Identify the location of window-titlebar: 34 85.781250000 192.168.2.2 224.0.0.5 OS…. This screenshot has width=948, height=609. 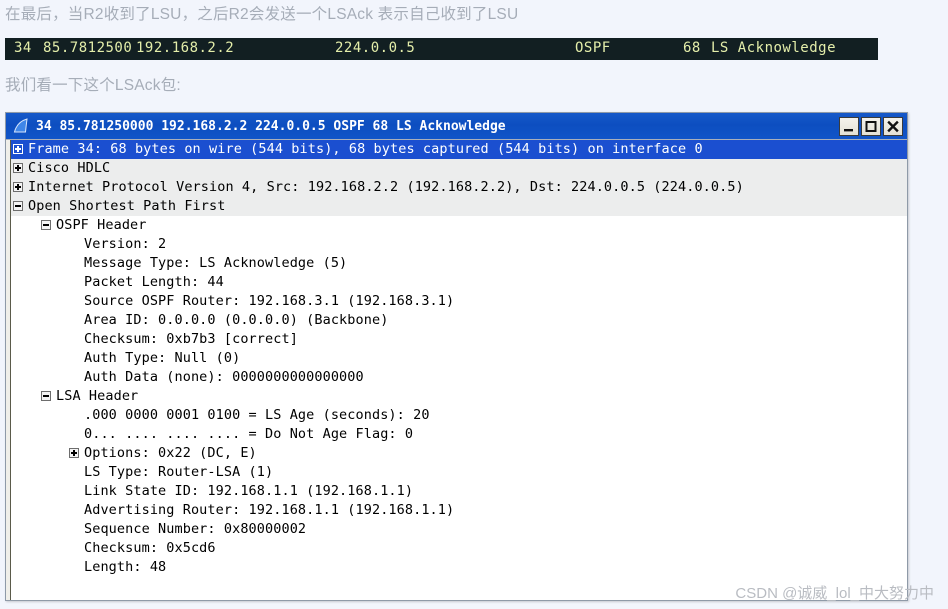
(456, 126).